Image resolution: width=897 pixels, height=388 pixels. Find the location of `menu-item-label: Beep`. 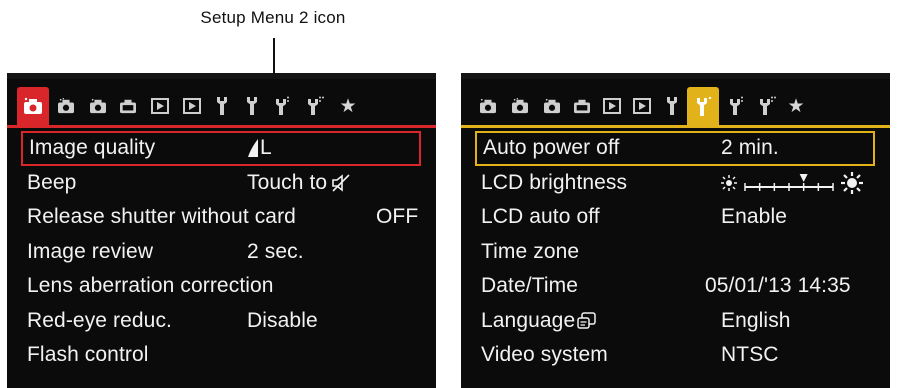

menu-item-label: Beep is located at coordinates (52, 182).